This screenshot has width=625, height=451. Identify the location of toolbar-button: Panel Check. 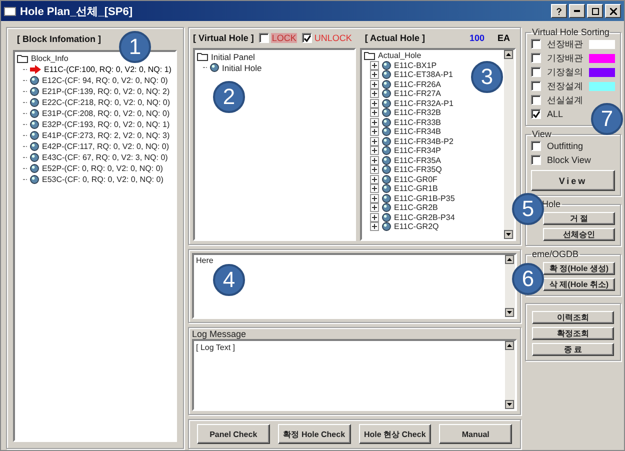
(233, 434).